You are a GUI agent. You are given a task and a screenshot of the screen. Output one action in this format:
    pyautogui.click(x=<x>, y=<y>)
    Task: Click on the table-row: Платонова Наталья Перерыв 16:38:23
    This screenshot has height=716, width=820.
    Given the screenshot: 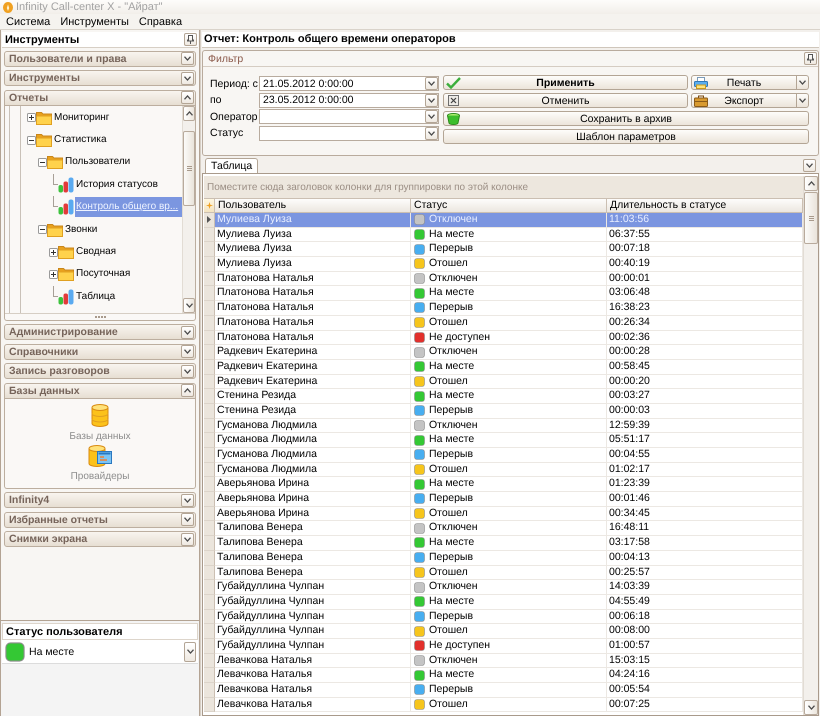 What is the action you would take?
    pyautogui.click(x=503, y=308)
    